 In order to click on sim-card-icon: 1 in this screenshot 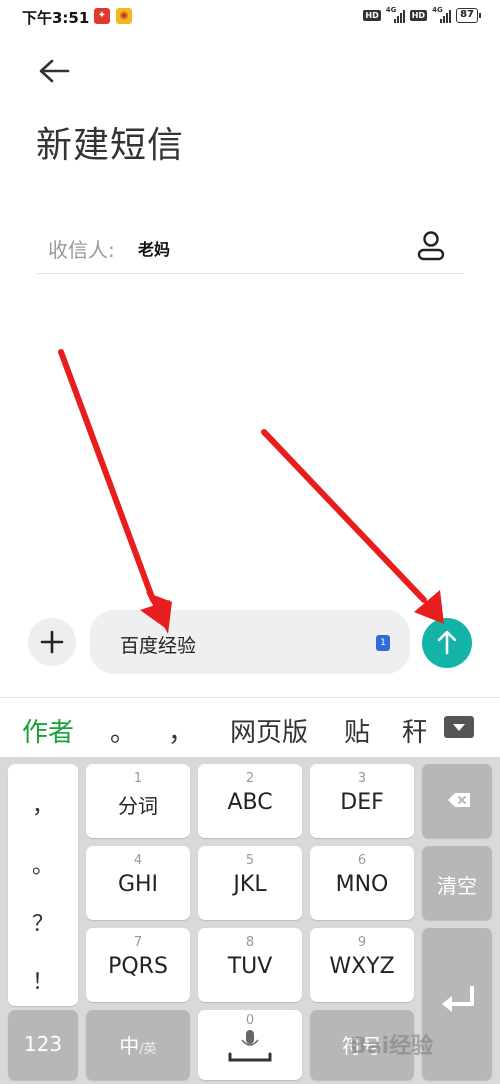, I will do `click(383, 643)`.